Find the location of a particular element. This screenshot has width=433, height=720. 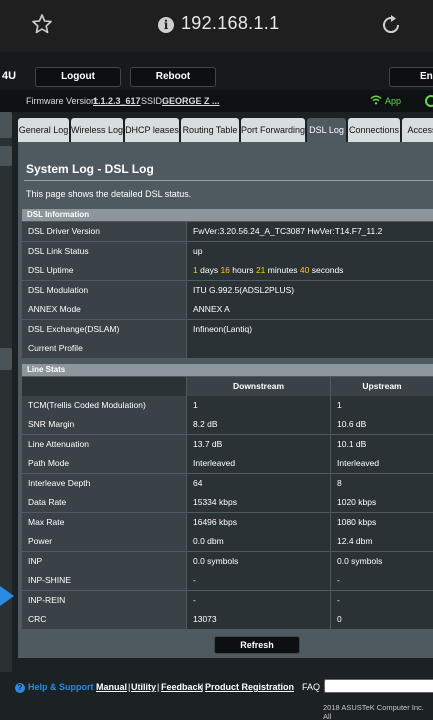

uptime-minutes-unit: minutes is located at coordinates (282, 270).